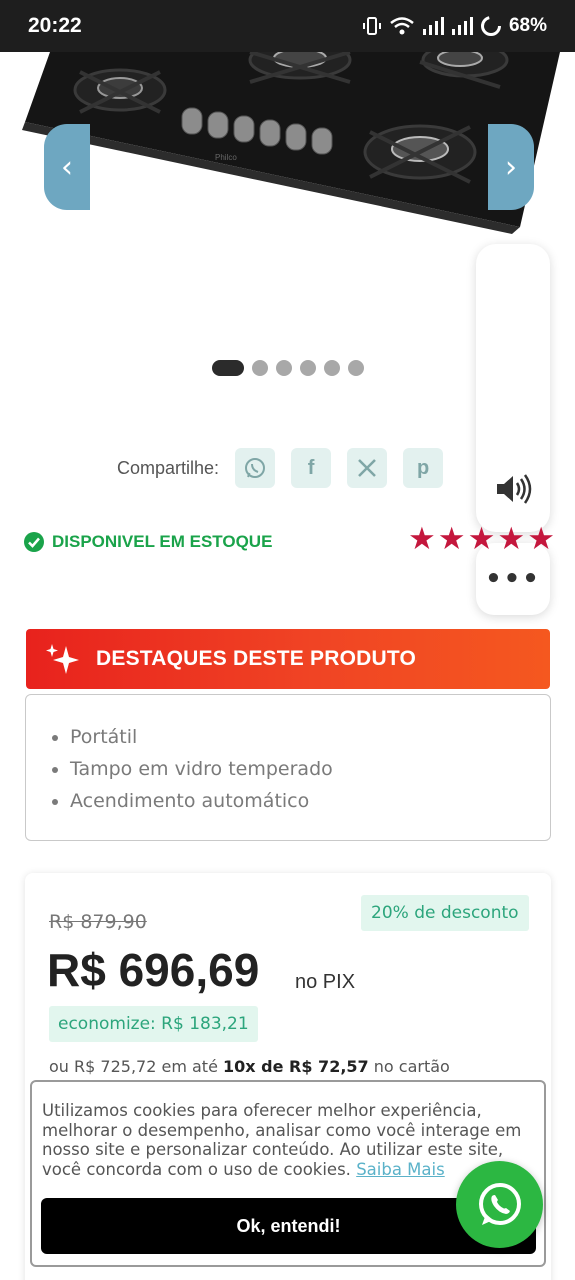 The width and height of the screenshot is (575, 1280). What do you see at coordinates (301, 737) in the screenshot?
I see `list-item: Portátil` at bounding box center [301, 737].